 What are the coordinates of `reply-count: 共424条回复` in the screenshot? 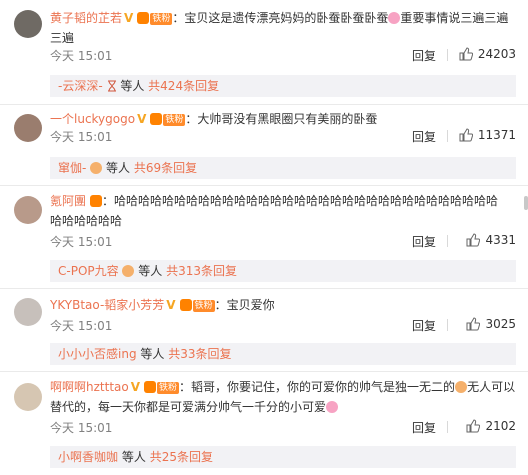 It's located at (183, 86).